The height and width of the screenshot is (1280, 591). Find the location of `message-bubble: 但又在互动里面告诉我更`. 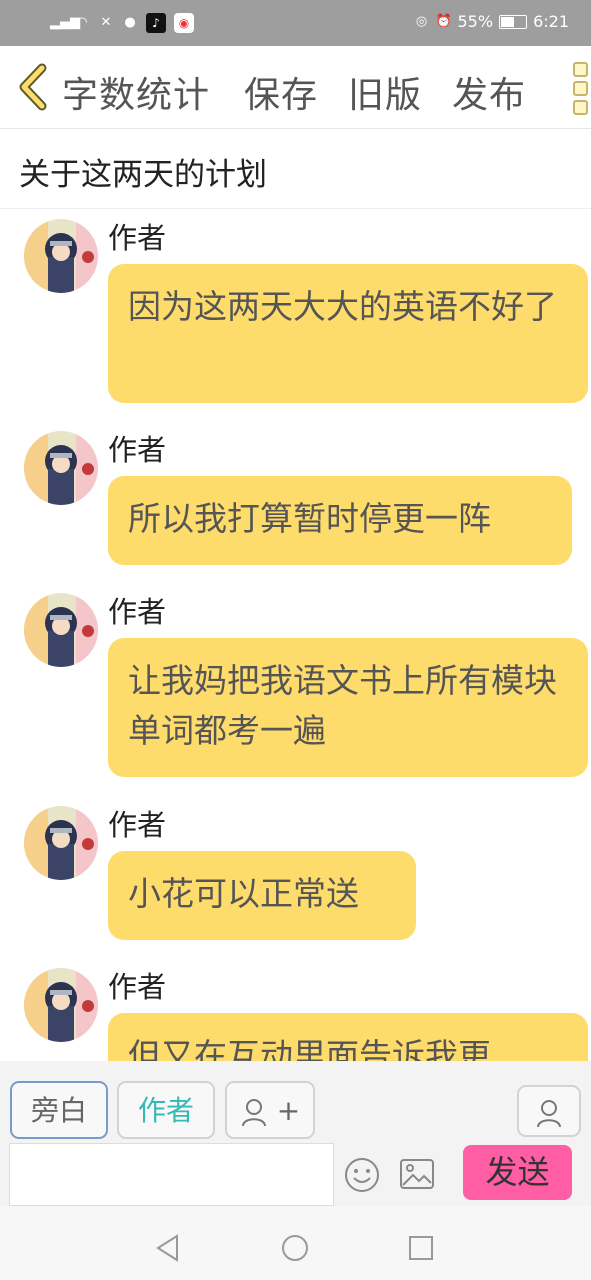

message-bubble: 但又在互动里面告诉我更 is located at coordinates (348, 1037).